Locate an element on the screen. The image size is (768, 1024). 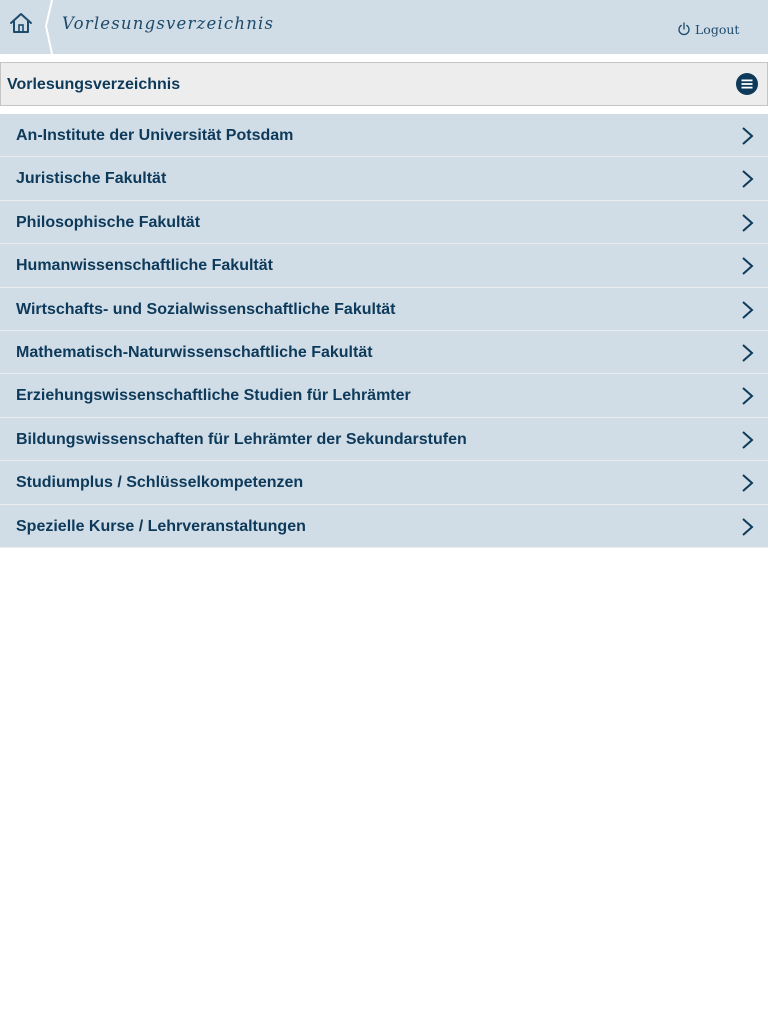
list-item-studiumplus: Studiumplus / Schlüsselkompetenzen is located at coordinates (384, 483).